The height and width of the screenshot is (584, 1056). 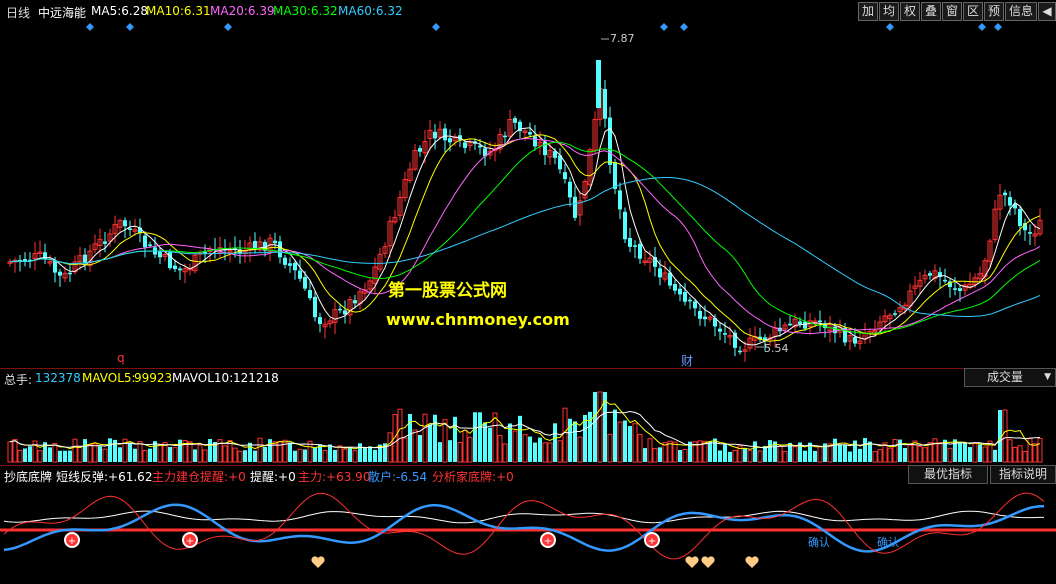 What do you see at coordinates (199, 477) in the screenshot?
I see `indicator-item-1: 主力建仓提醒:+0` at bounding box center [199, 477].